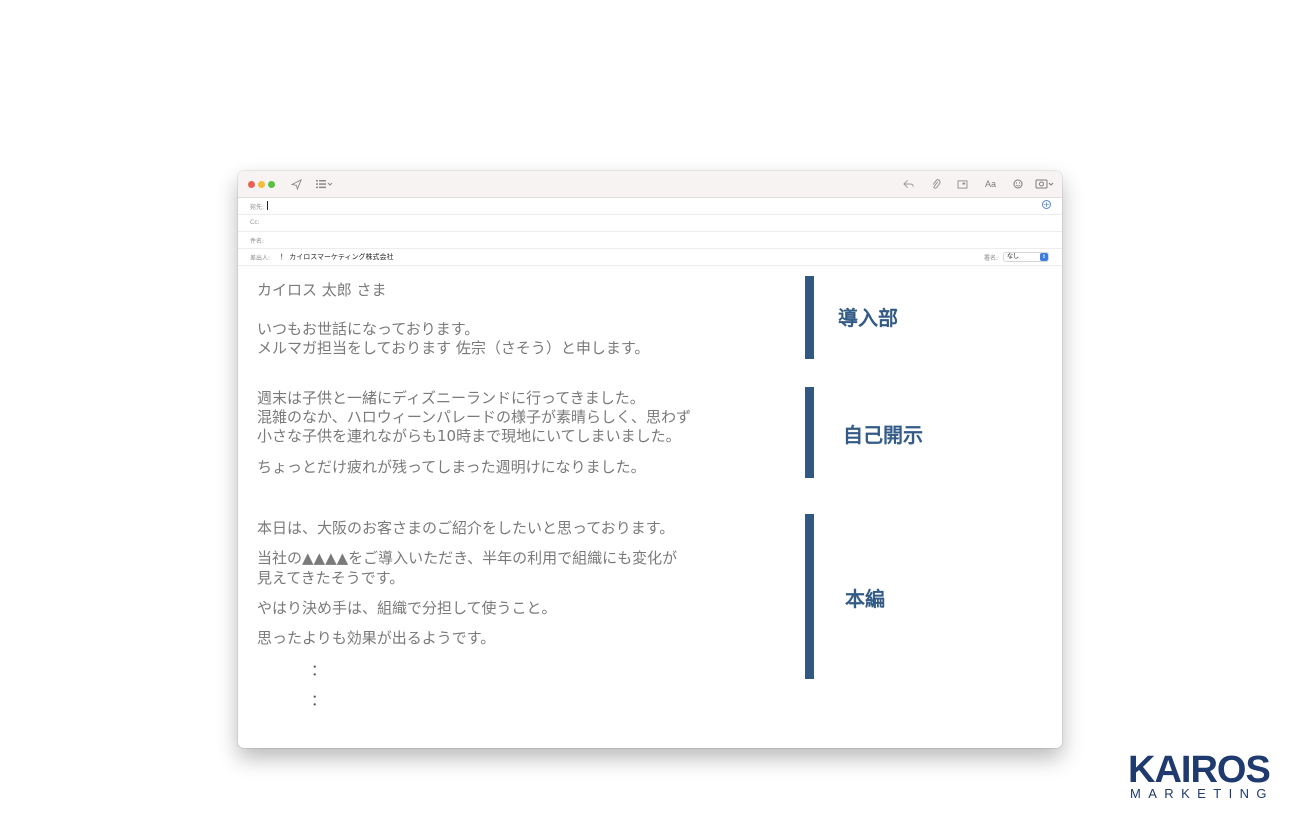 The width and height of the screenshot is (1300, 813). Describe the element at coordinates (809, 596) in the screenshot. I see `main-section-bar` at that location.